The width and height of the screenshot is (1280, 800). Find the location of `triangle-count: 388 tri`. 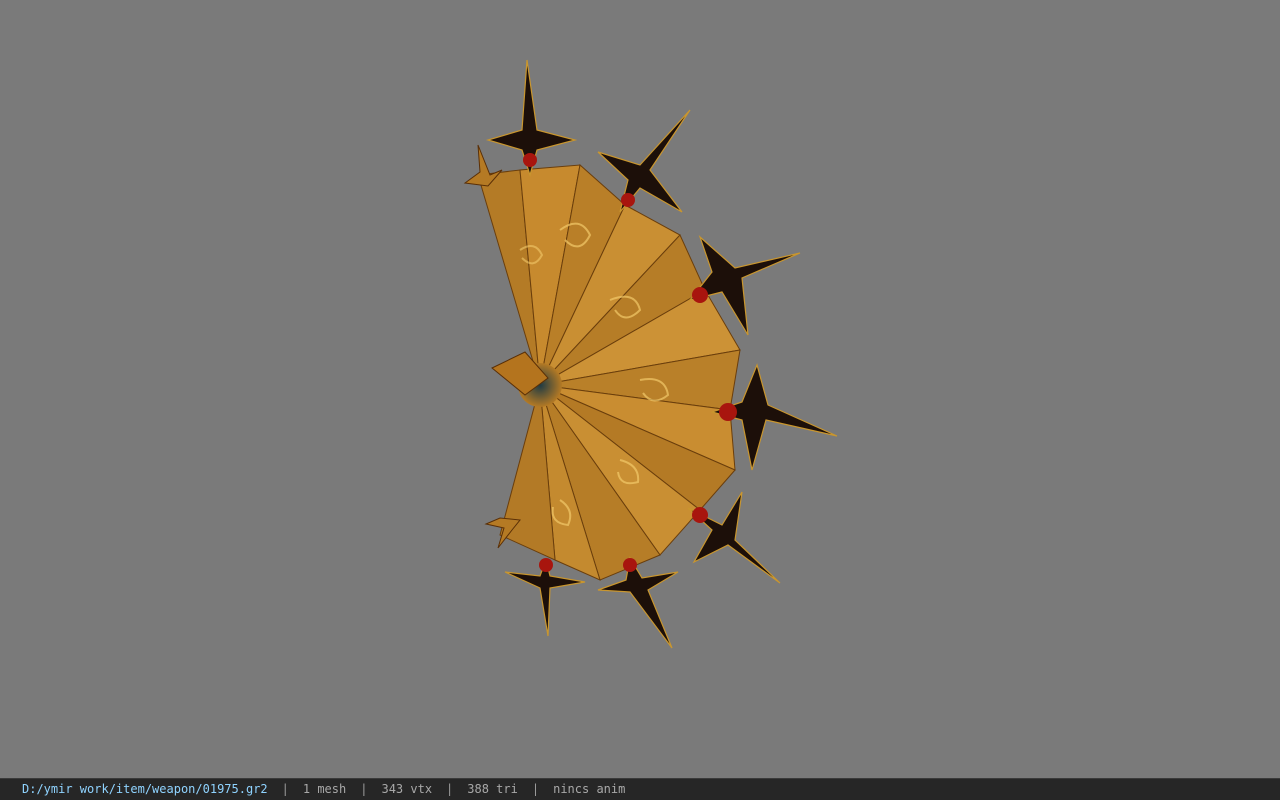

triangle-count: 388 tri is located at coordinates (492, 789).